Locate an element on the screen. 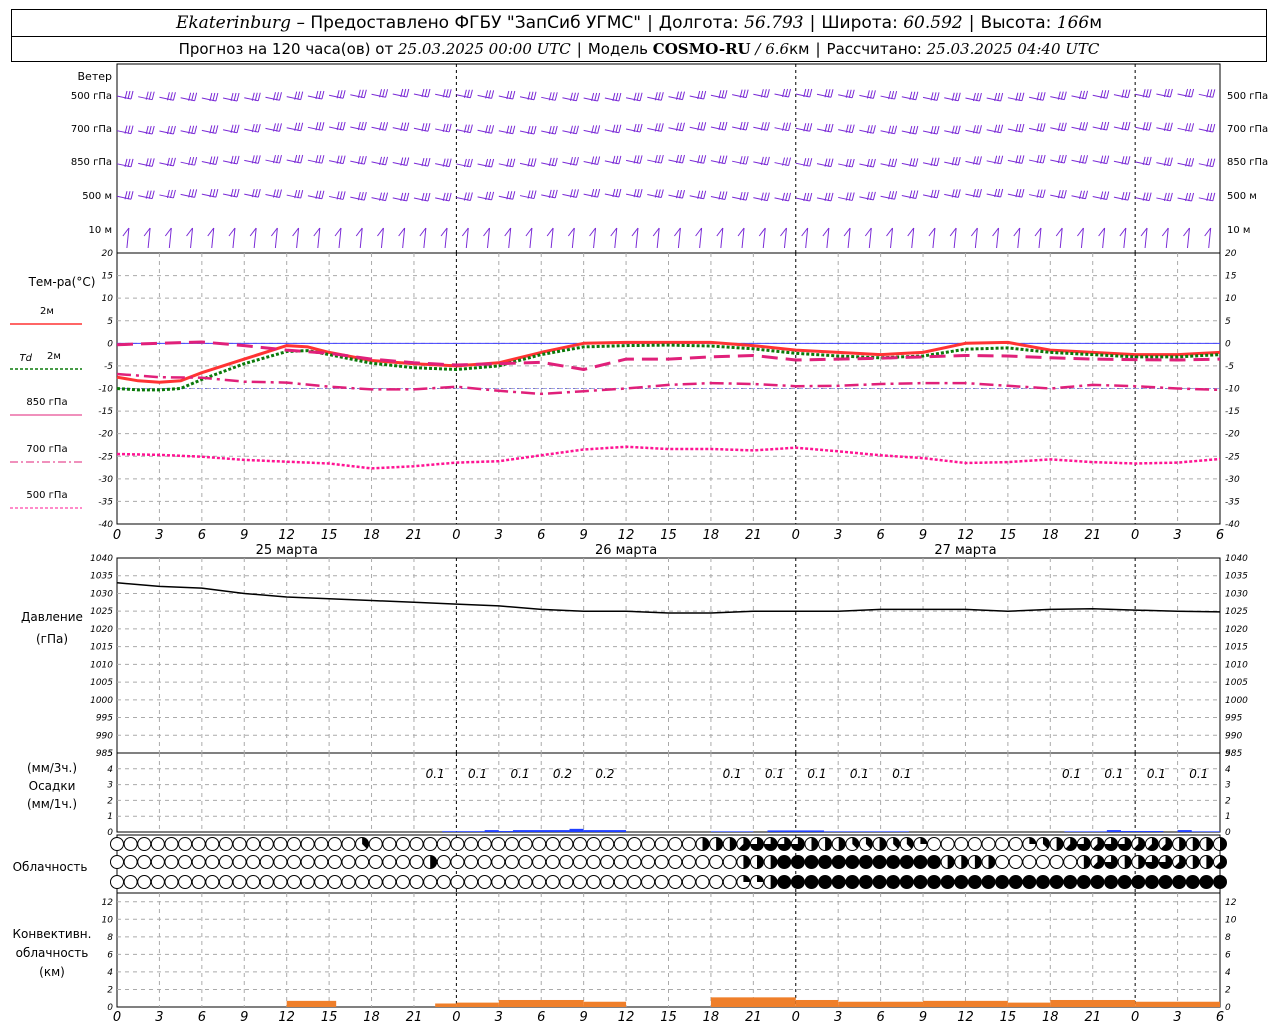 Image resolution: width=1280 pixels, height=1024 pixels. wind-level-label-right: 700 гПа is located at coordinates (1247, 129).